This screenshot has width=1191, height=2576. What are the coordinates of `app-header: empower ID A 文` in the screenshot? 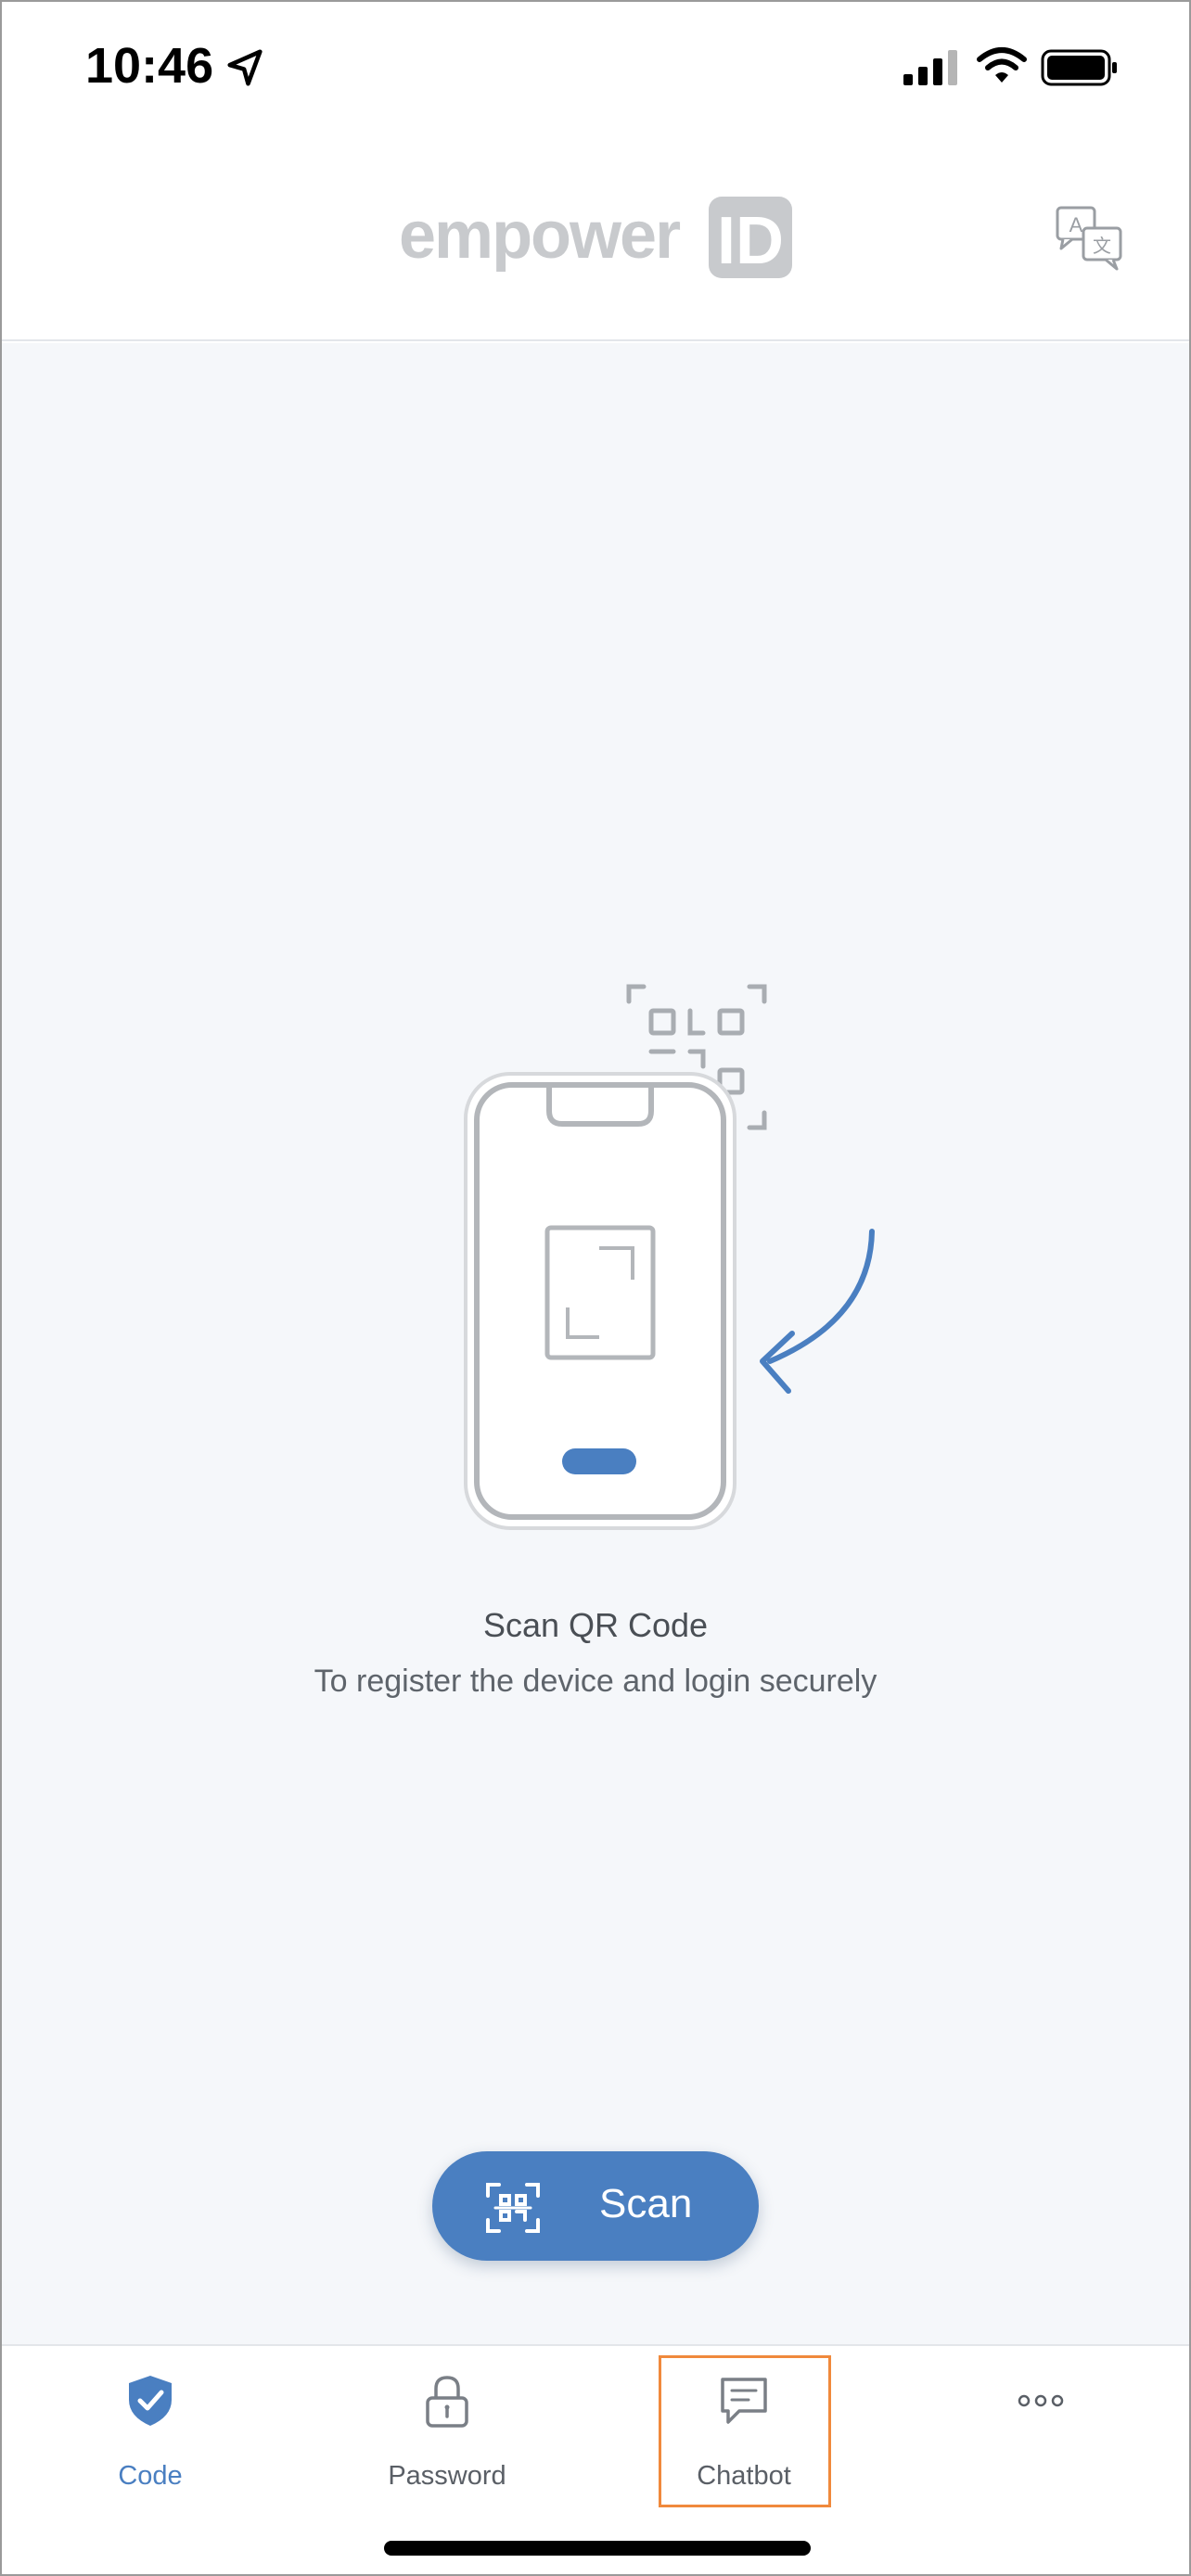 It's located at (595, 237).